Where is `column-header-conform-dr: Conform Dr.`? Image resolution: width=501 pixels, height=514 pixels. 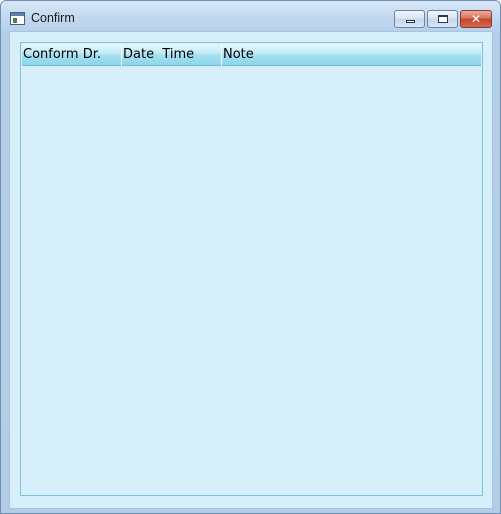 column-header-conform-dr: Conform Dr. is located at coordinates (72, 55).